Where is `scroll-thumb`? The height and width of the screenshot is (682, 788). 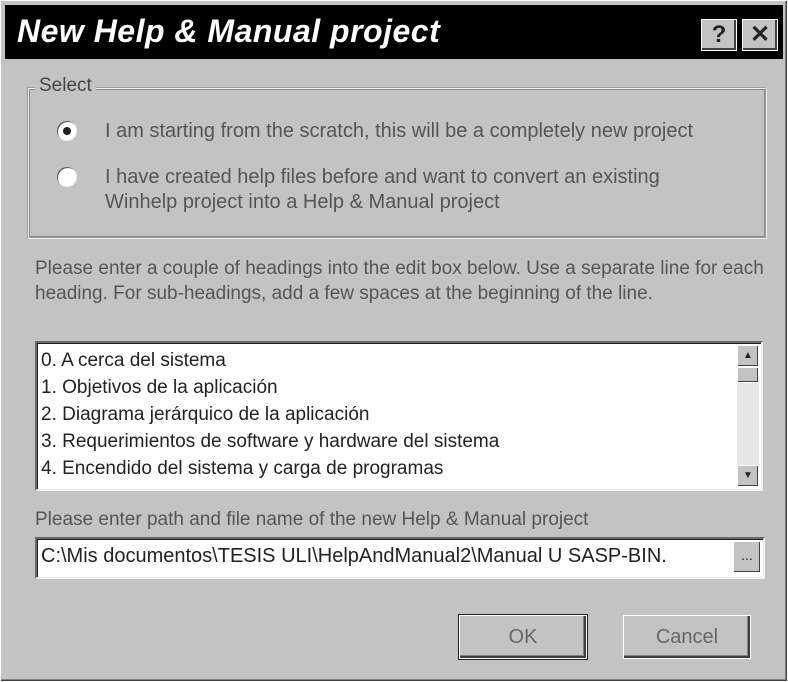 scroll-thumb is located at coordinates (748, 375).